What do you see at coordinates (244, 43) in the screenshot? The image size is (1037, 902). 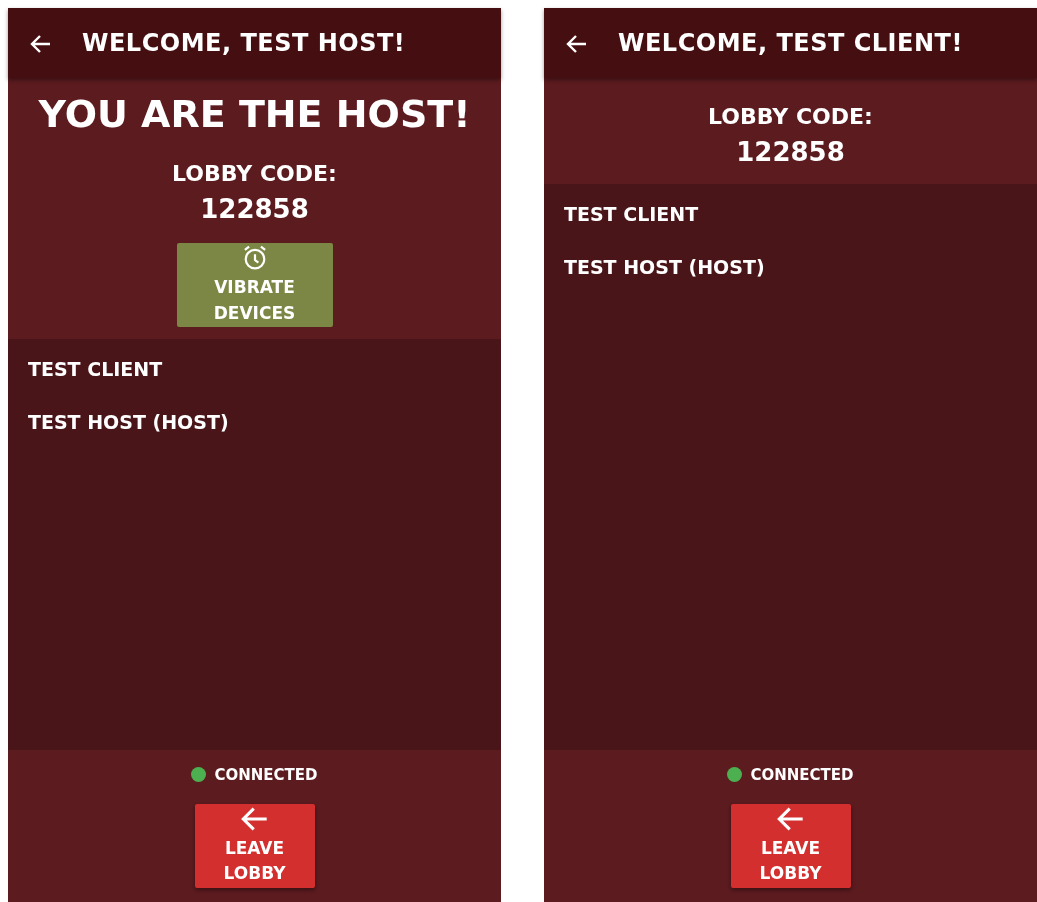 I see `app-bar-title: WELCOME, TEST HOST!` at bounding box center [244, 43].